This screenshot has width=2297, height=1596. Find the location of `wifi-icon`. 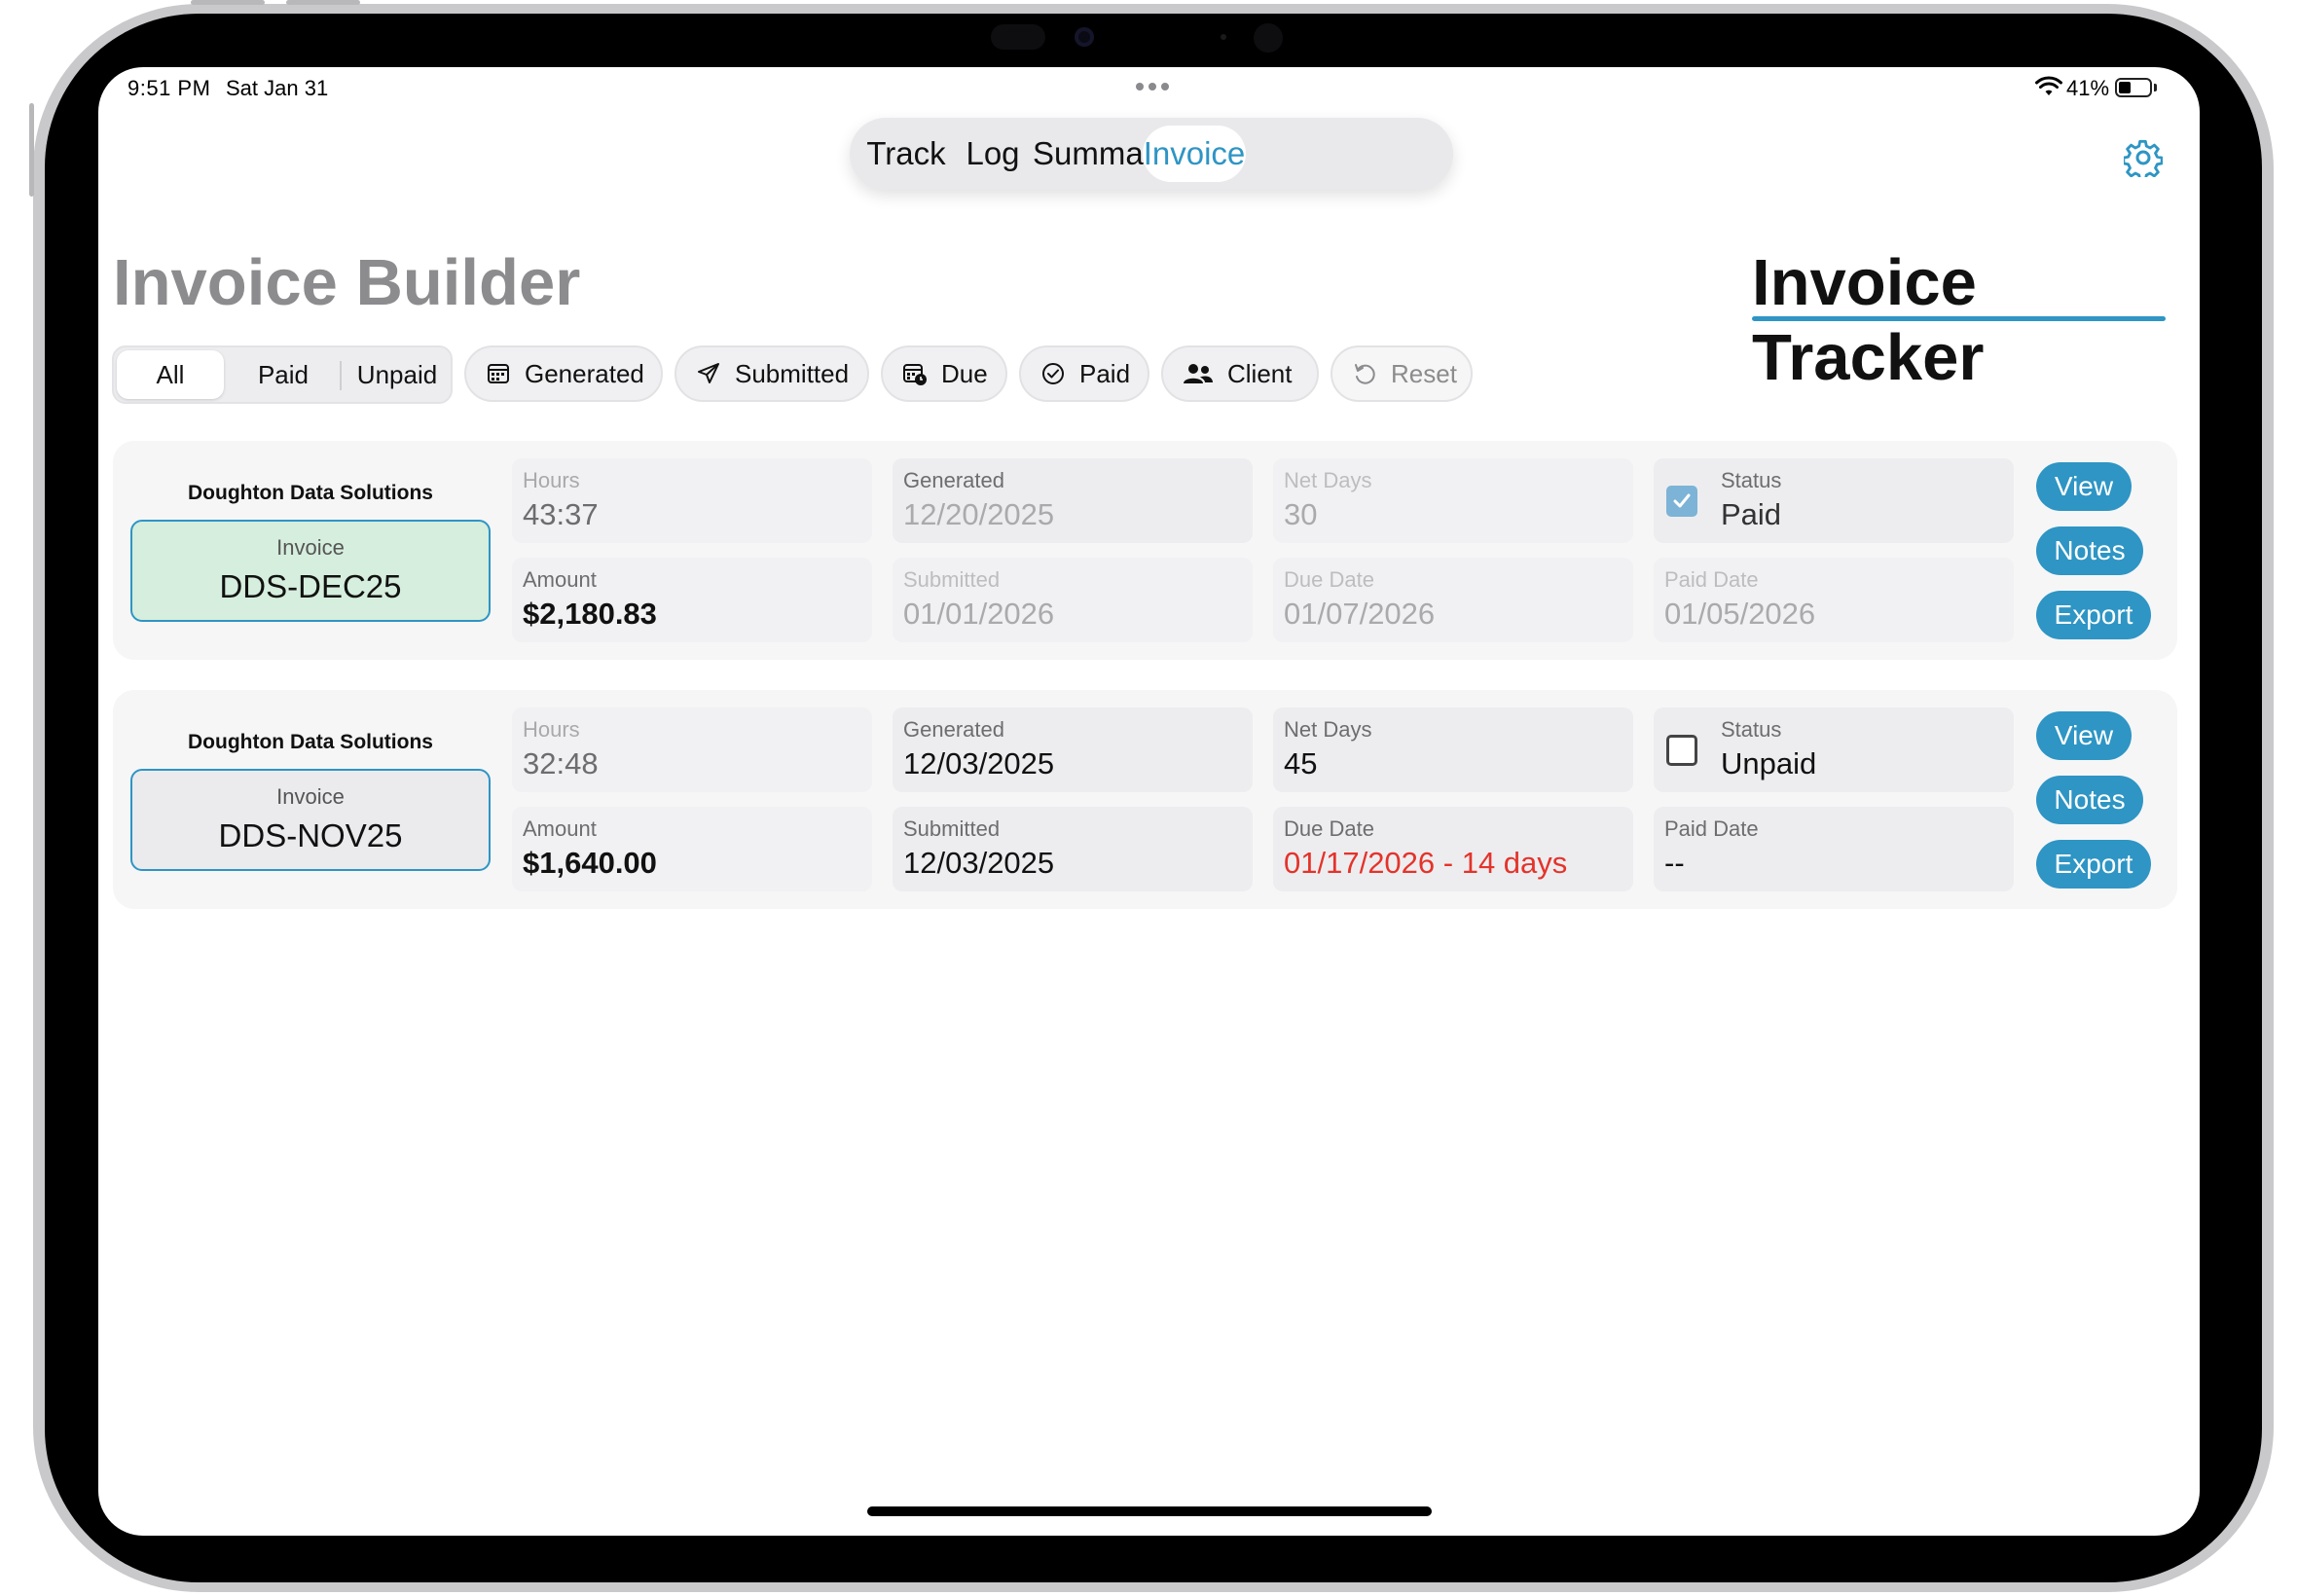

wifi-icon is located at coordinates (2048, 85).